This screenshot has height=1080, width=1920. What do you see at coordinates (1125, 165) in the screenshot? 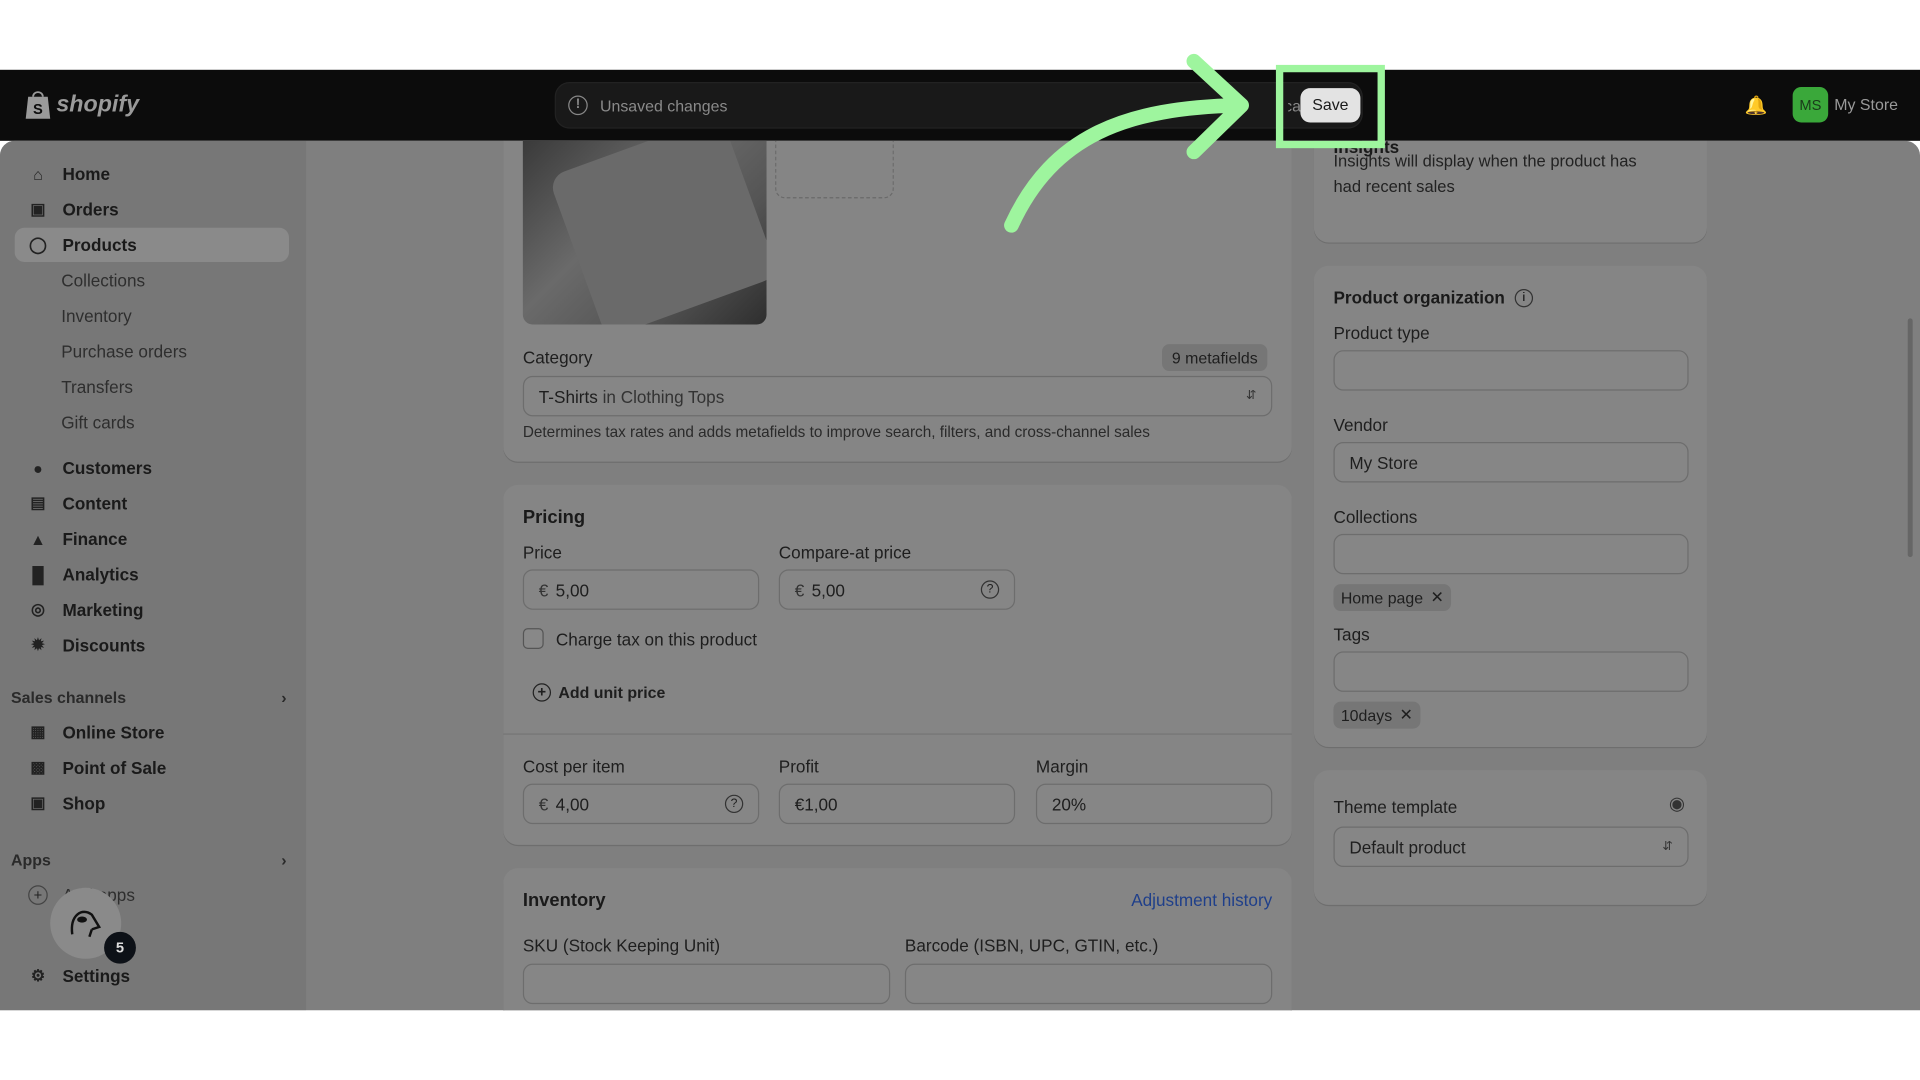
I see `annotation-arrow` at bounding box center [1125, 165].